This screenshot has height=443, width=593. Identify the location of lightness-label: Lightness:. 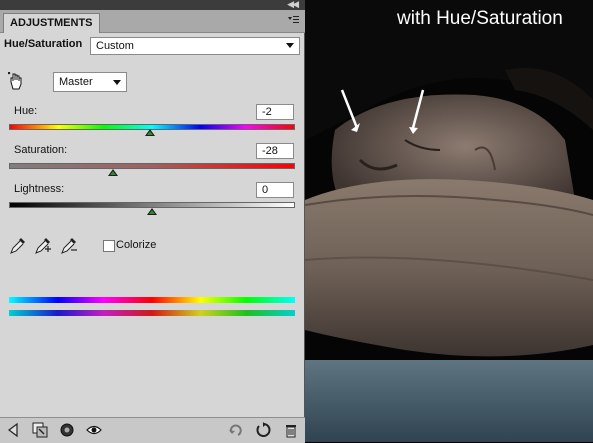
(39, 189).